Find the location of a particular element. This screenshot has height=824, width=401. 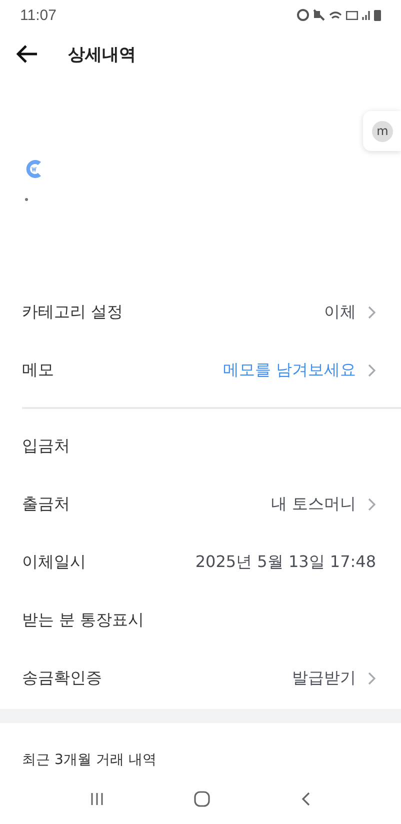

row-label: 이체일시 is located at coordinates (54, 562).